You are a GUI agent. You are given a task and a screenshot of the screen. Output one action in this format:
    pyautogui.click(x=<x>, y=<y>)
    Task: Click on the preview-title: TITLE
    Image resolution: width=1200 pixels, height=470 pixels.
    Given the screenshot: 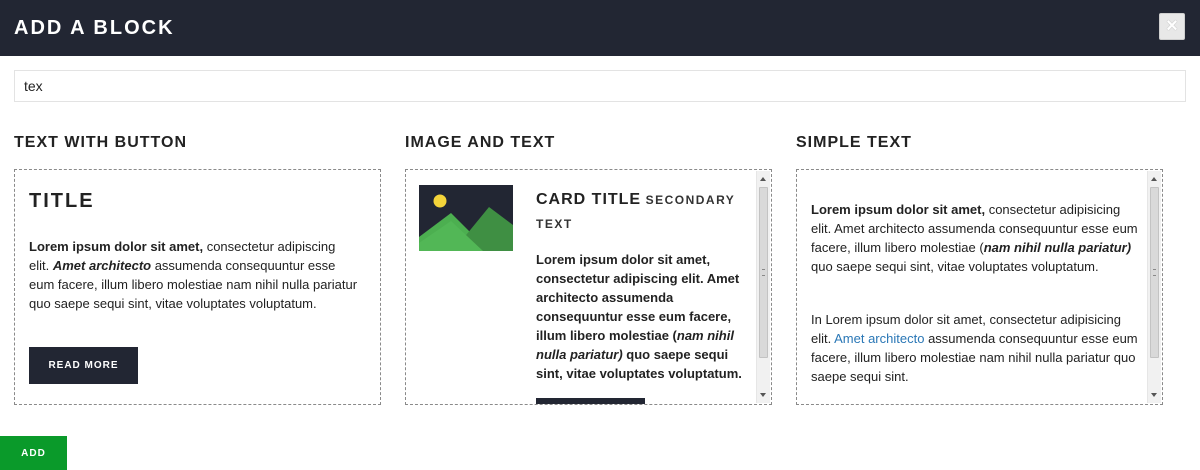 What is the action you would take?
    pyautogui.click(x=62, y=201)
    